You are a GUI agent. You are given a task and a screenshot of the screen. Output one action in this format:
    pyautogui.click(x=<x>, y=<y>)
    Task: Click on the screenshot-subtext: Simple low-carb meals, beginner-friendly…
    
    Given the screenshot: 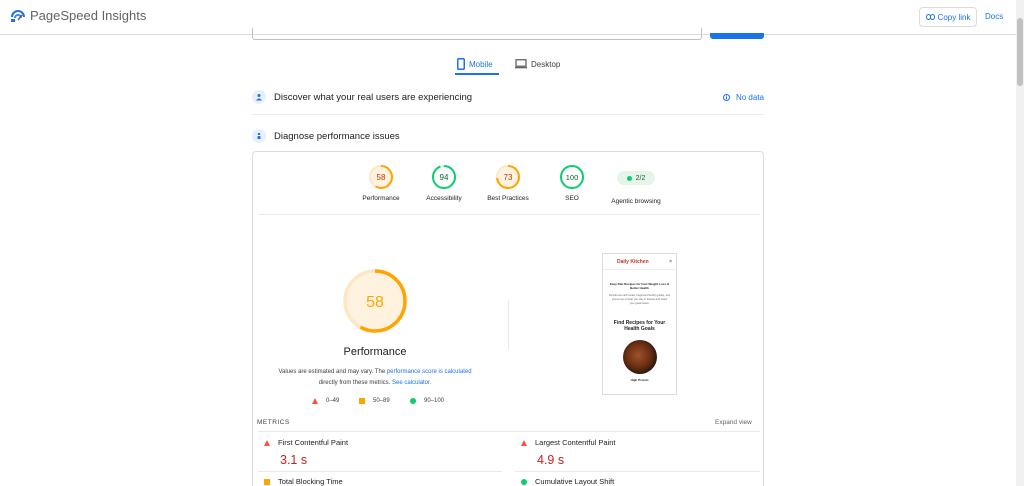 What is the action you would take?
    pyautogui.click(x=639, y=299)
    